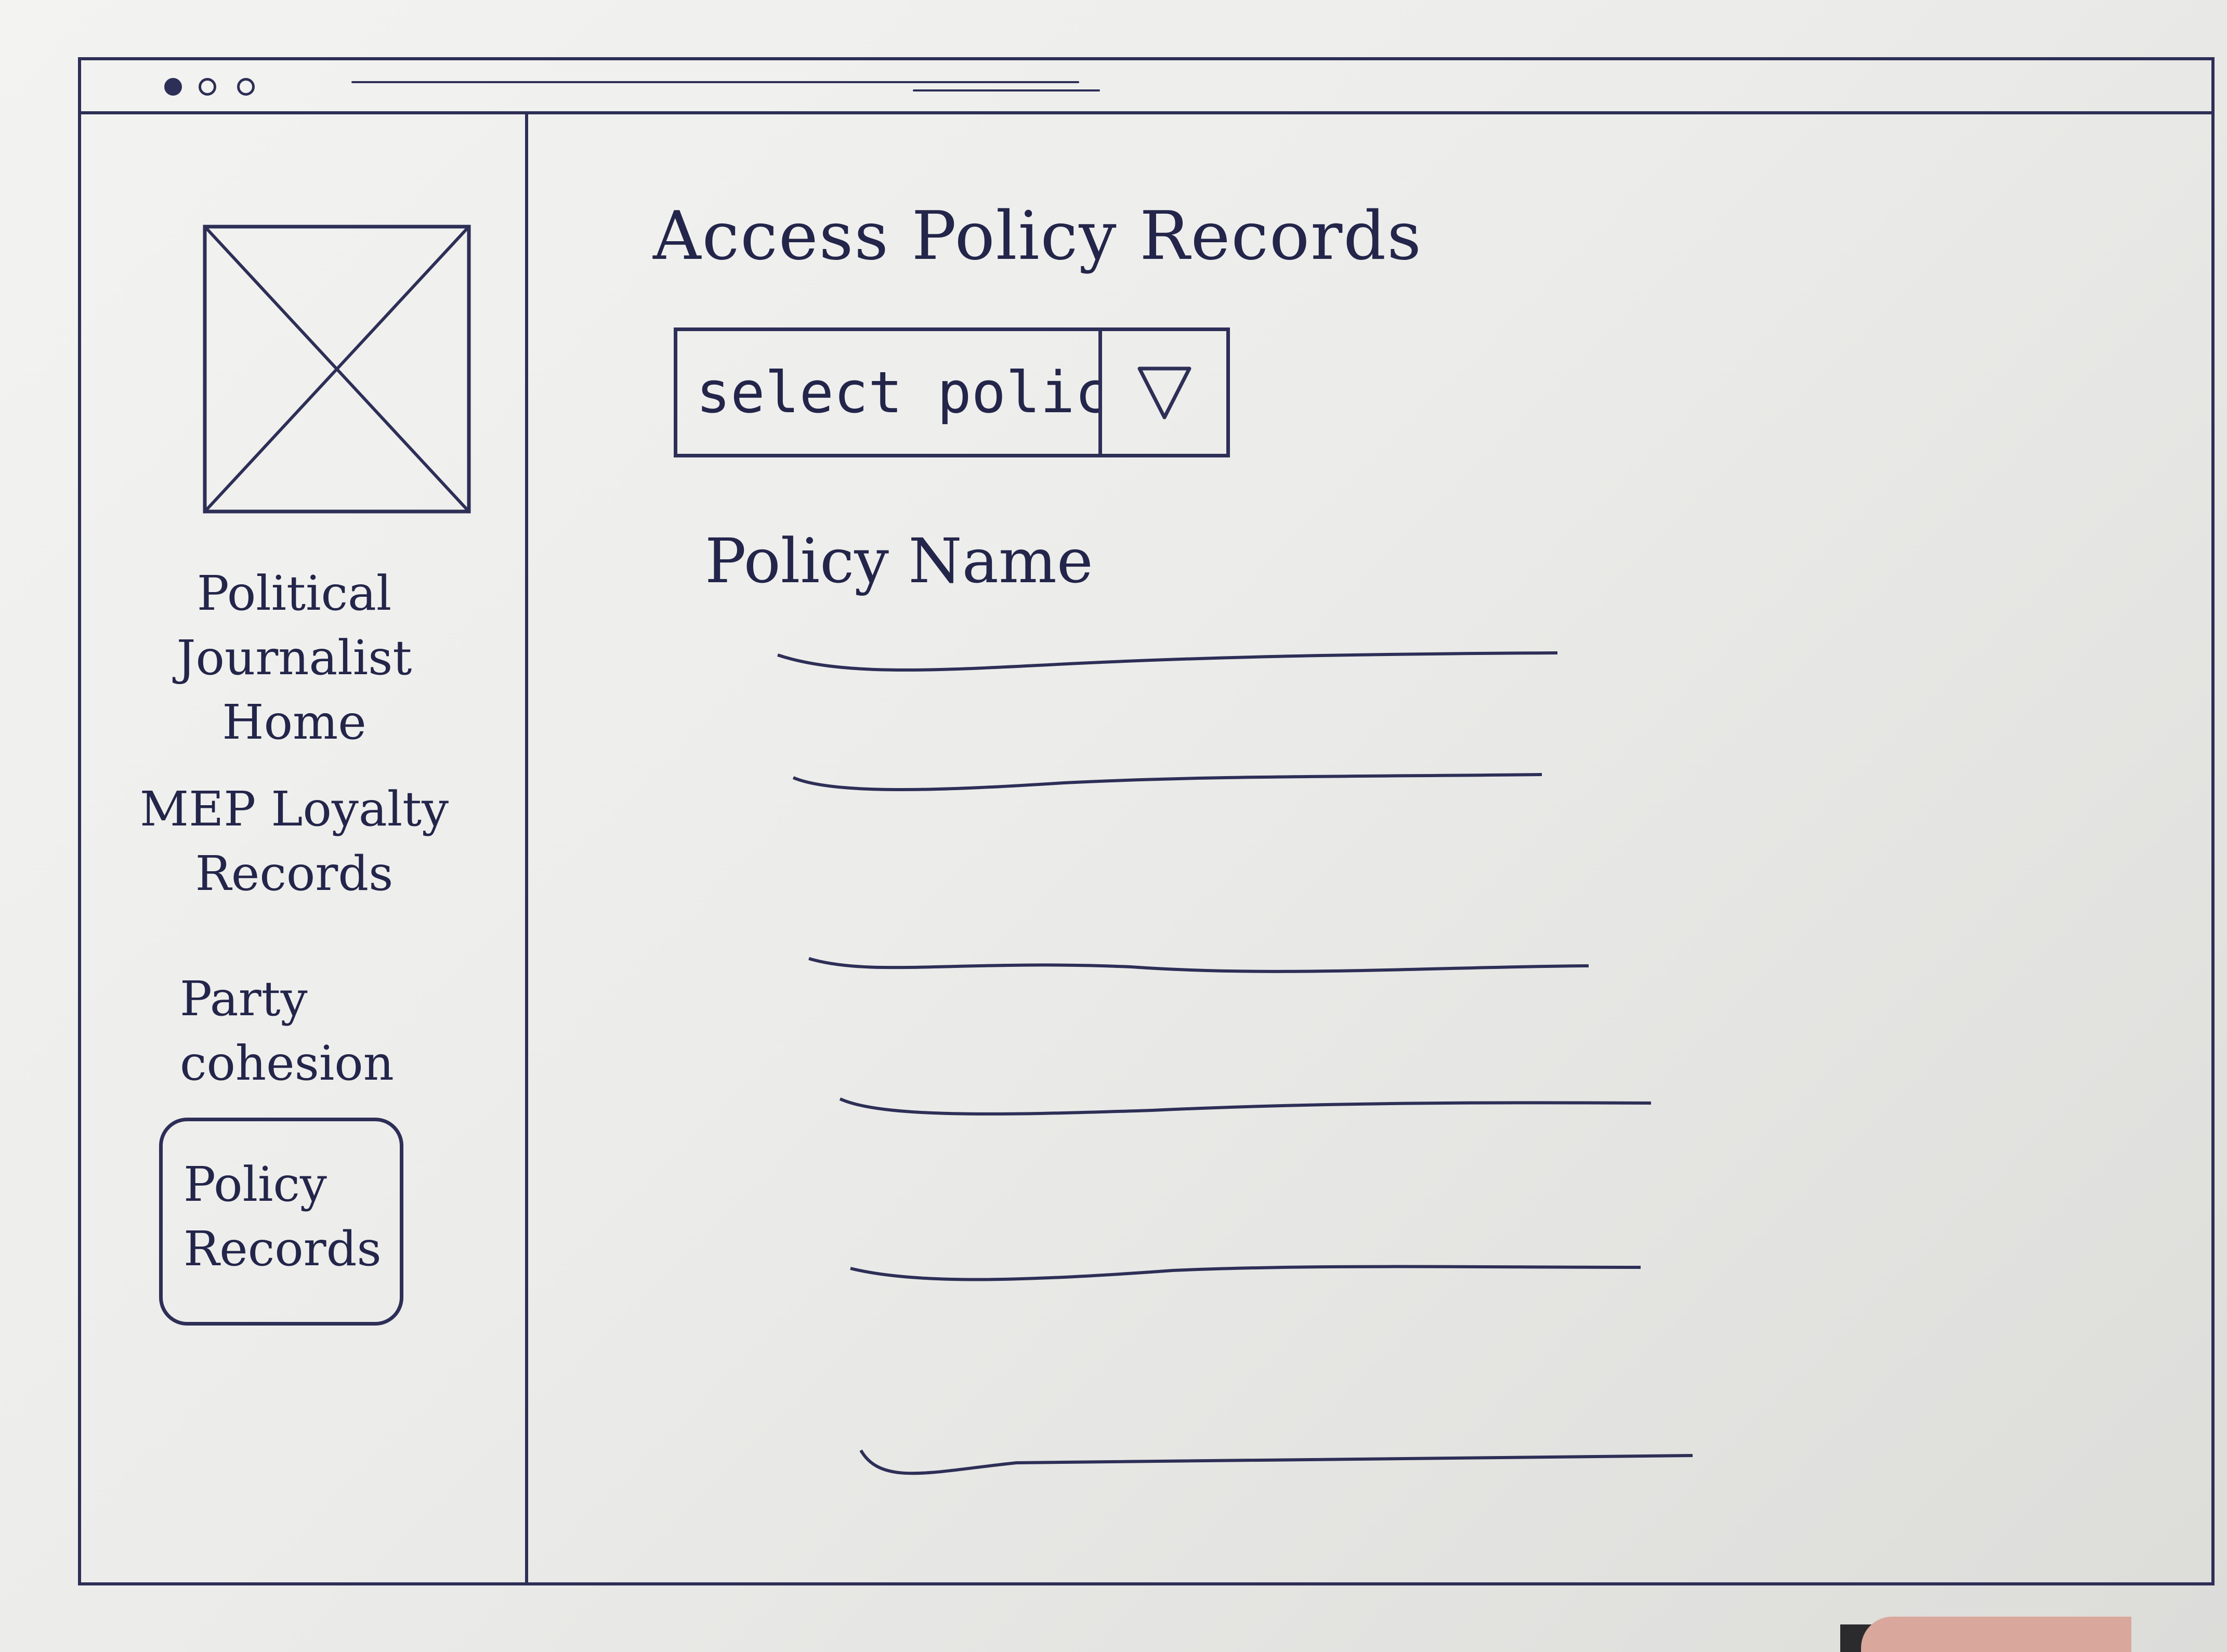 This screenshot has height=1652, width=2227. Describe the element at coordinates (1996, 1635) in the screenshot. I see `background-object-pink` at that location.